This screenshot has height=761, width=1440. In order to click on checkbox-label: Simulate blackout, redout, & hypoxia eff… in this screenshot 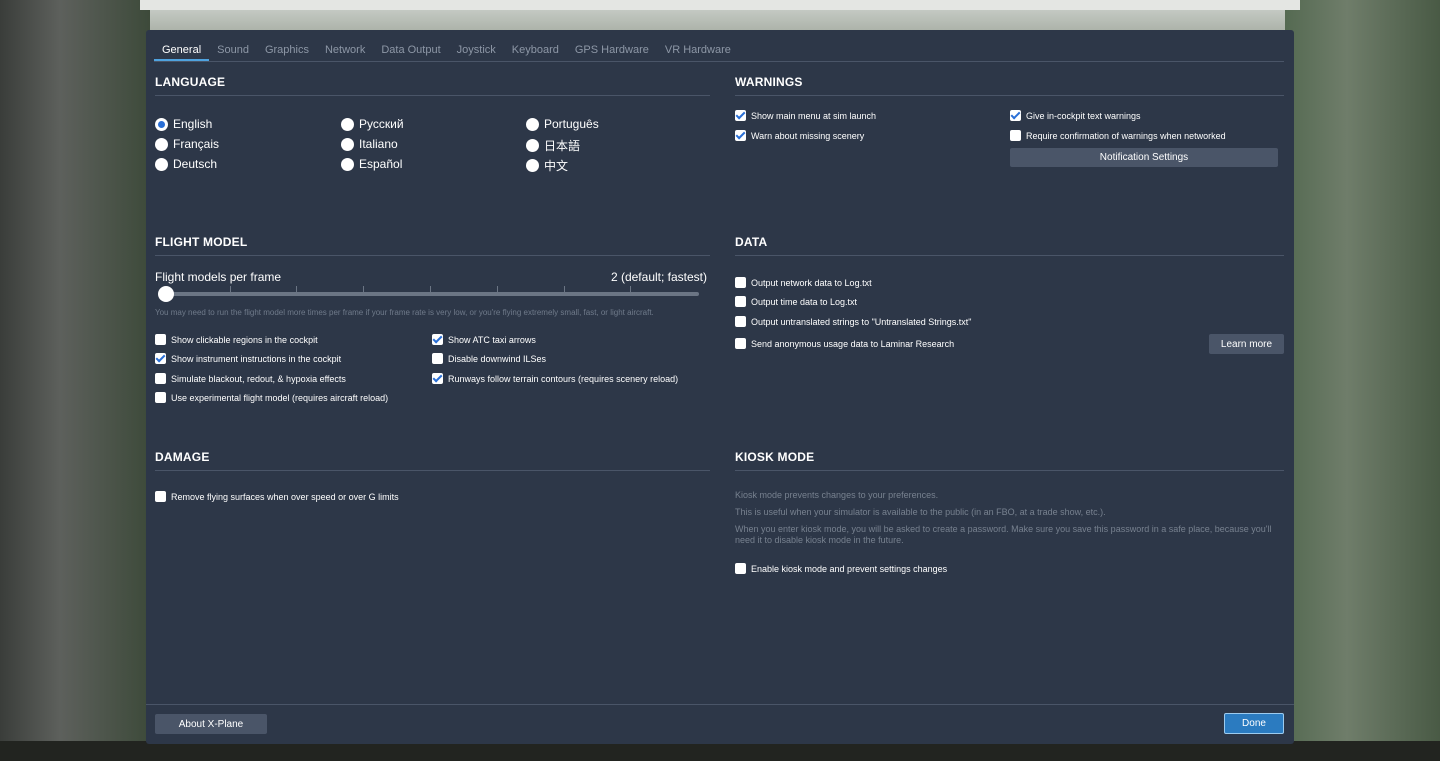, I will do `click(258, 378)`.